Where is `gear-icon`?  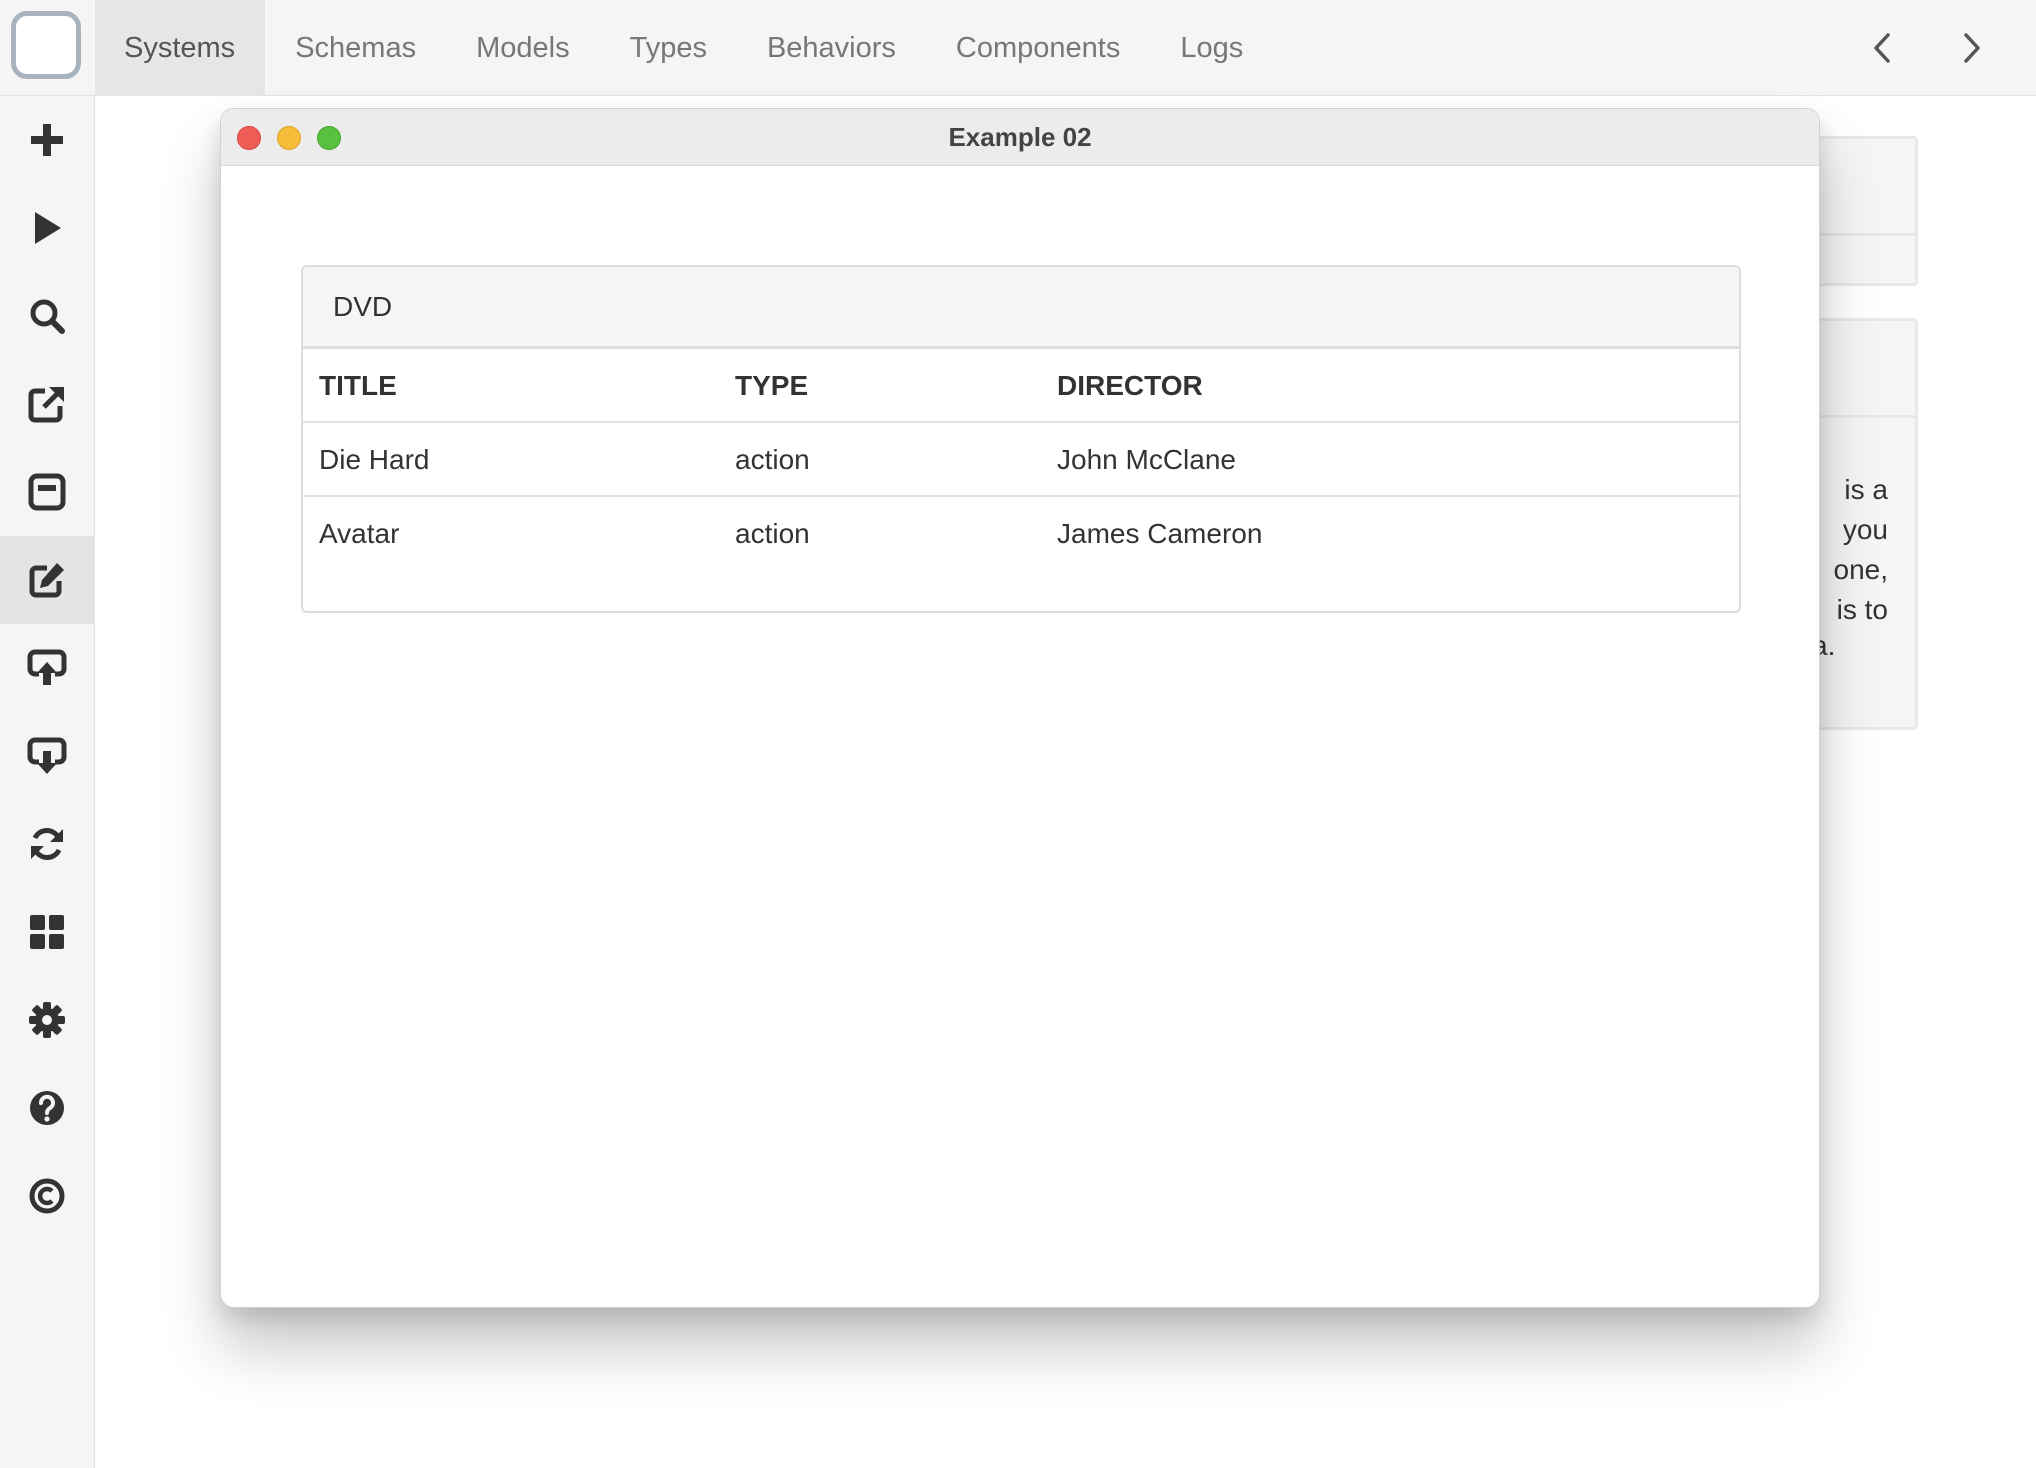 gear-icon is located at coordinates (47, 1020).